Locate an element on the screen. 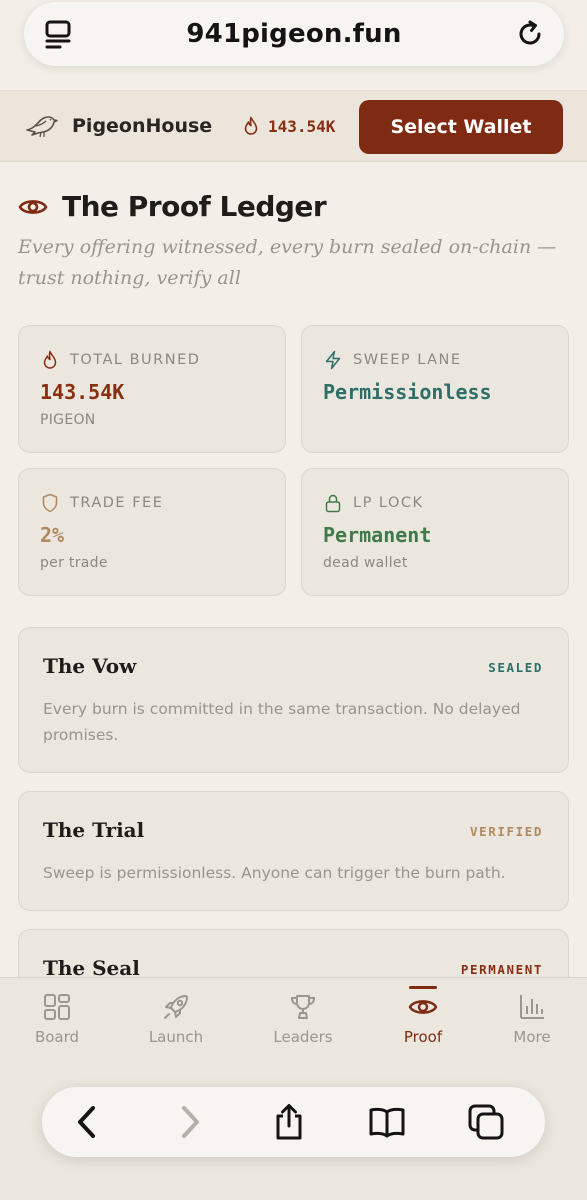  header-burn-value: 143.54K is located at coordinates (302, 126).